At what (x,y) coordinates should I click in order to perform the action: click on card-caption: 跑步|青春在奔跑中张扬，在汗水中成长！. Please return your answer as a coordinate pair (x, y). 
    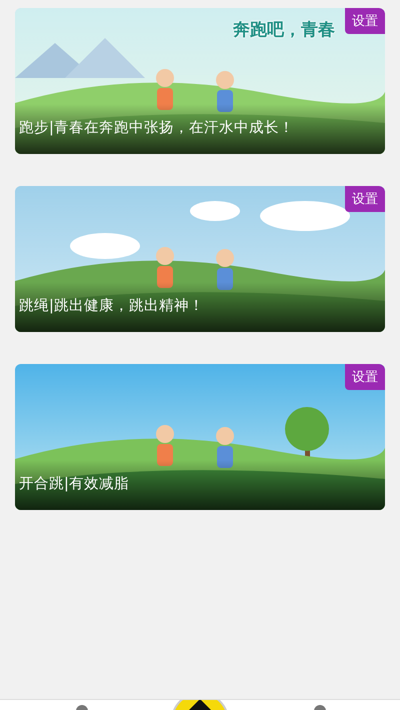
    Looking at the image, I should click on (156, 128).